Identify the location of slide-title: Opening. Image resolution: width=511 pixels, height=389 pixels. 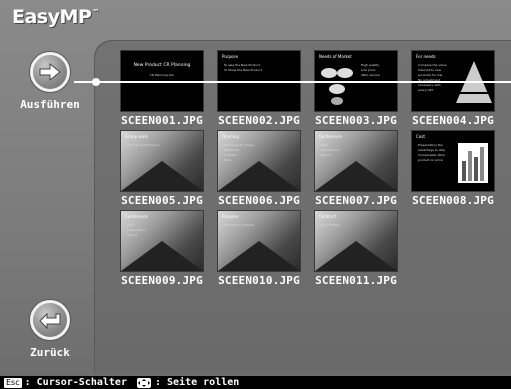
(230, 136).